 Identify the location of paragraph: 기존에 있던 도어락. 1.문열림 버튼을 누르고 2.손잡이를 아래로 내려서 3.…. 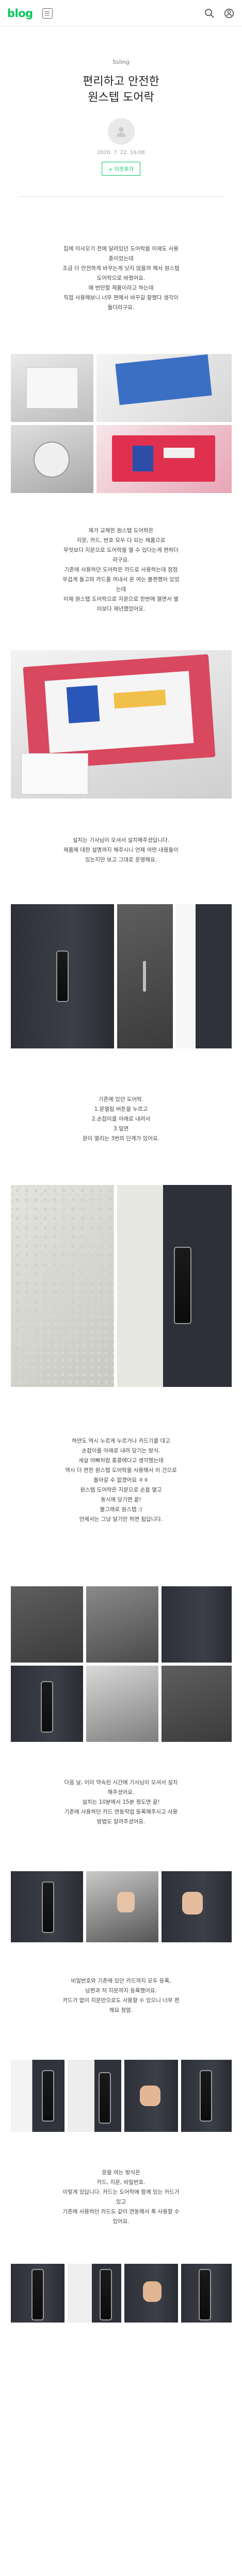
(121, 1119).